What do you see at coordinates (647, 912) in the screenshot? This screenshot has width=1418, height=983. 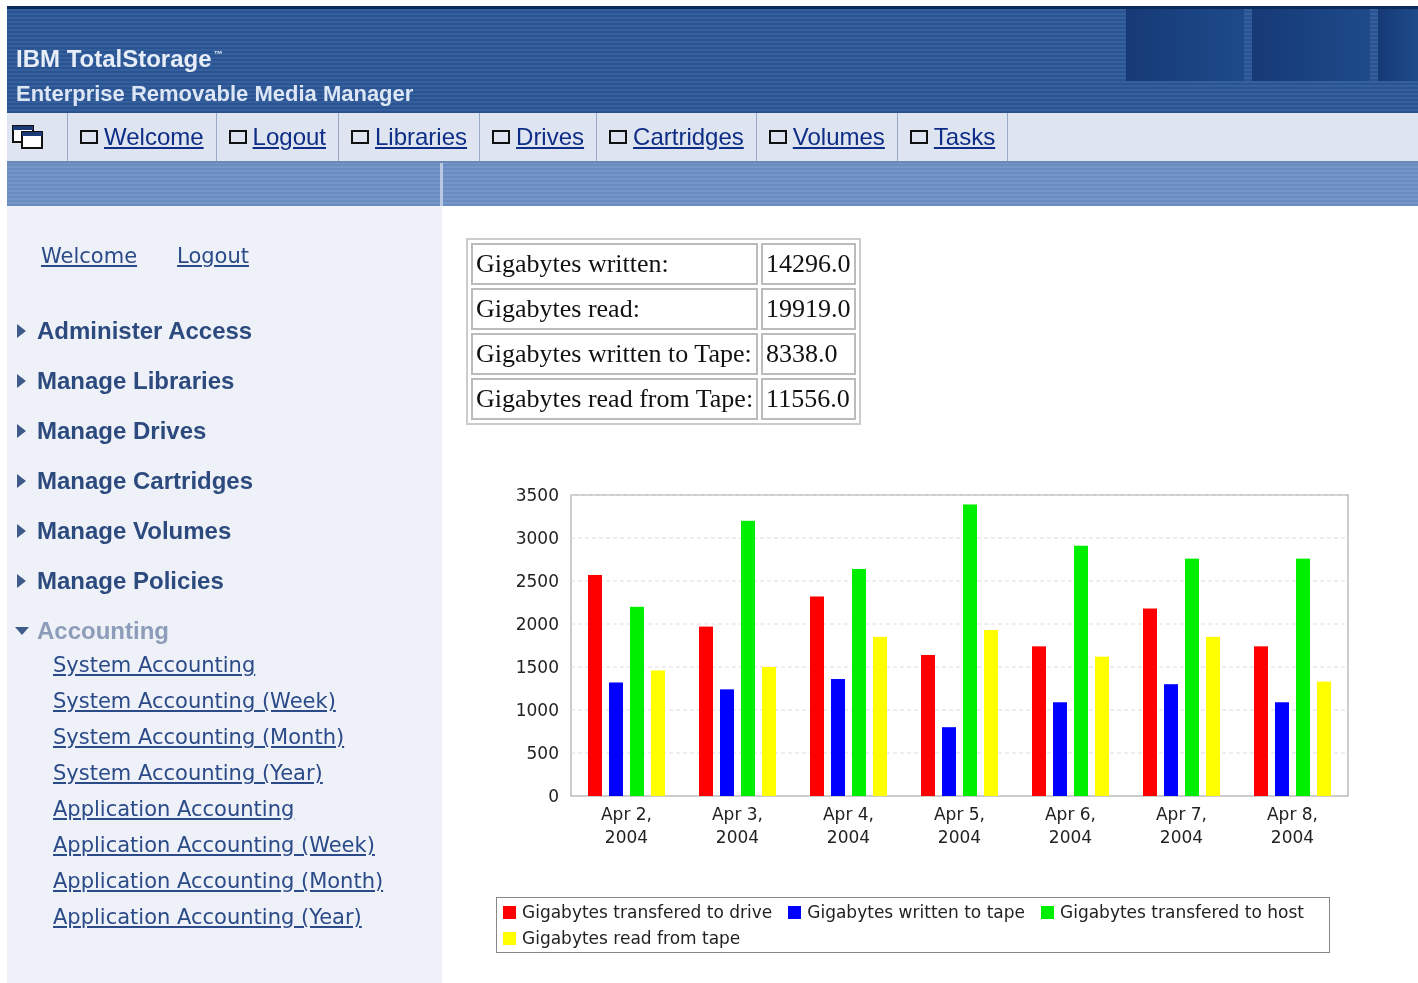 I see `legend-label: Gigabytes transfered to drive` at bounding box center [647, 912].